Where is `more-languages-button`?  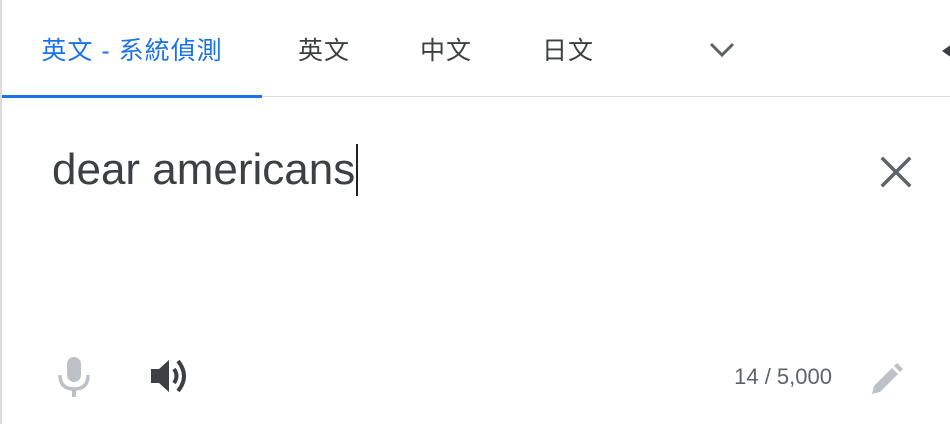
more-languages-button is located at coordinates (722, 50).